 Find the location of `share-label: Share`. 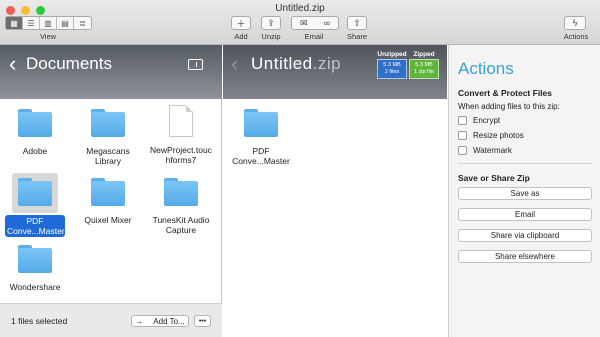

share-label: Share is located at coordinates (356, 36).